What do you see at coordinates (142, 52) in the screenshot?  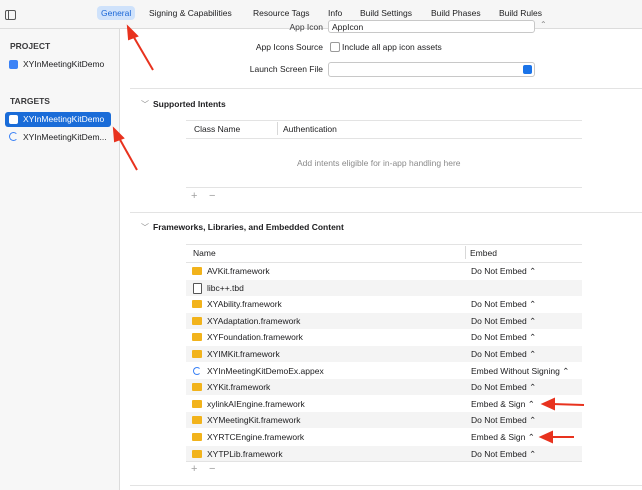 I see `annotation-arrow-general-tab` at bounding box center [142, 52].